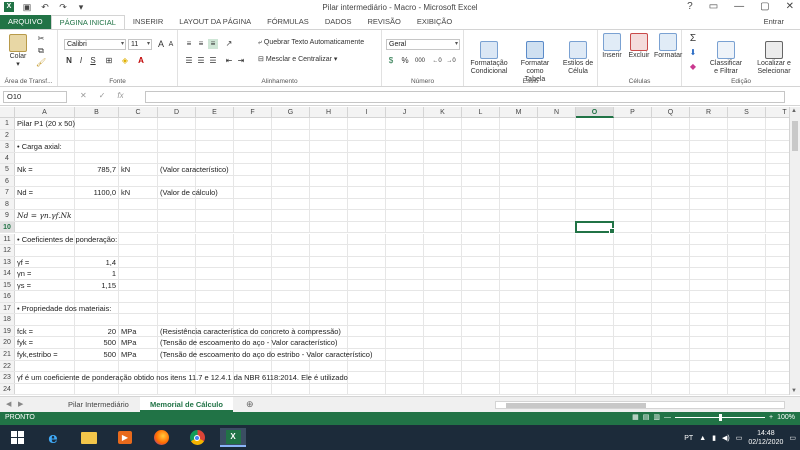 Image resolution: width=800 pixels, height=450 pixels. Describe the element at coordinates (688, 438) in the screenshot. I see `language-indicator: PT` at that location.